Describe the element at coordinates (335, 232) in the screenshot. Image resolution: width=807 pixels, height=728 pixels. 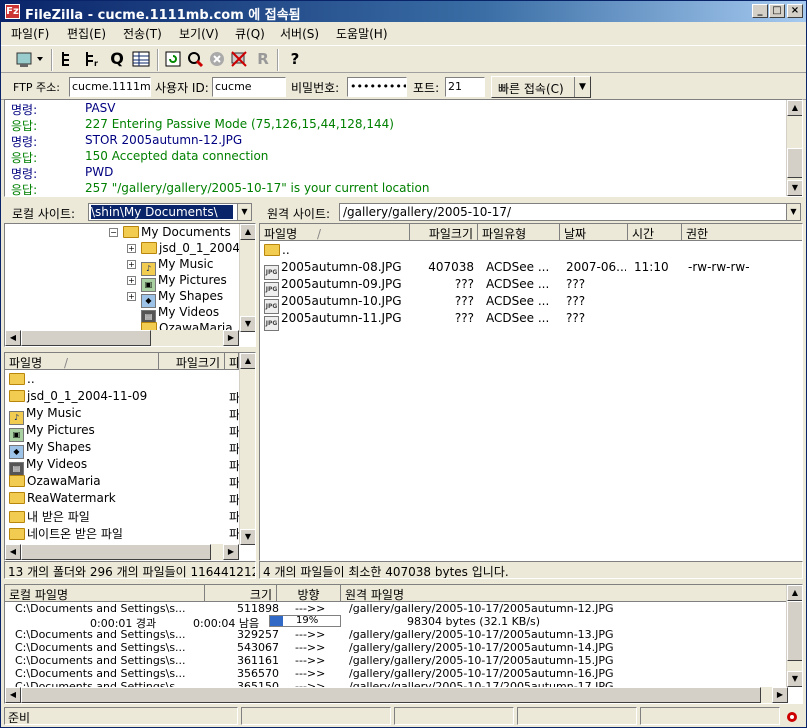
I see `remote-col-name: 파일명 /` at that location.